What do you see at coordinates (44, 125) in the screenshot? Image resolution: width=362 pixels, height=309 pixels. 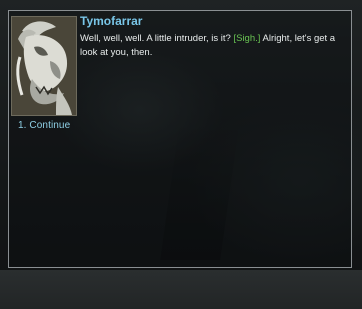 I see `dialog-option-continue: 1. Continue` at bounding box center [44, 125].